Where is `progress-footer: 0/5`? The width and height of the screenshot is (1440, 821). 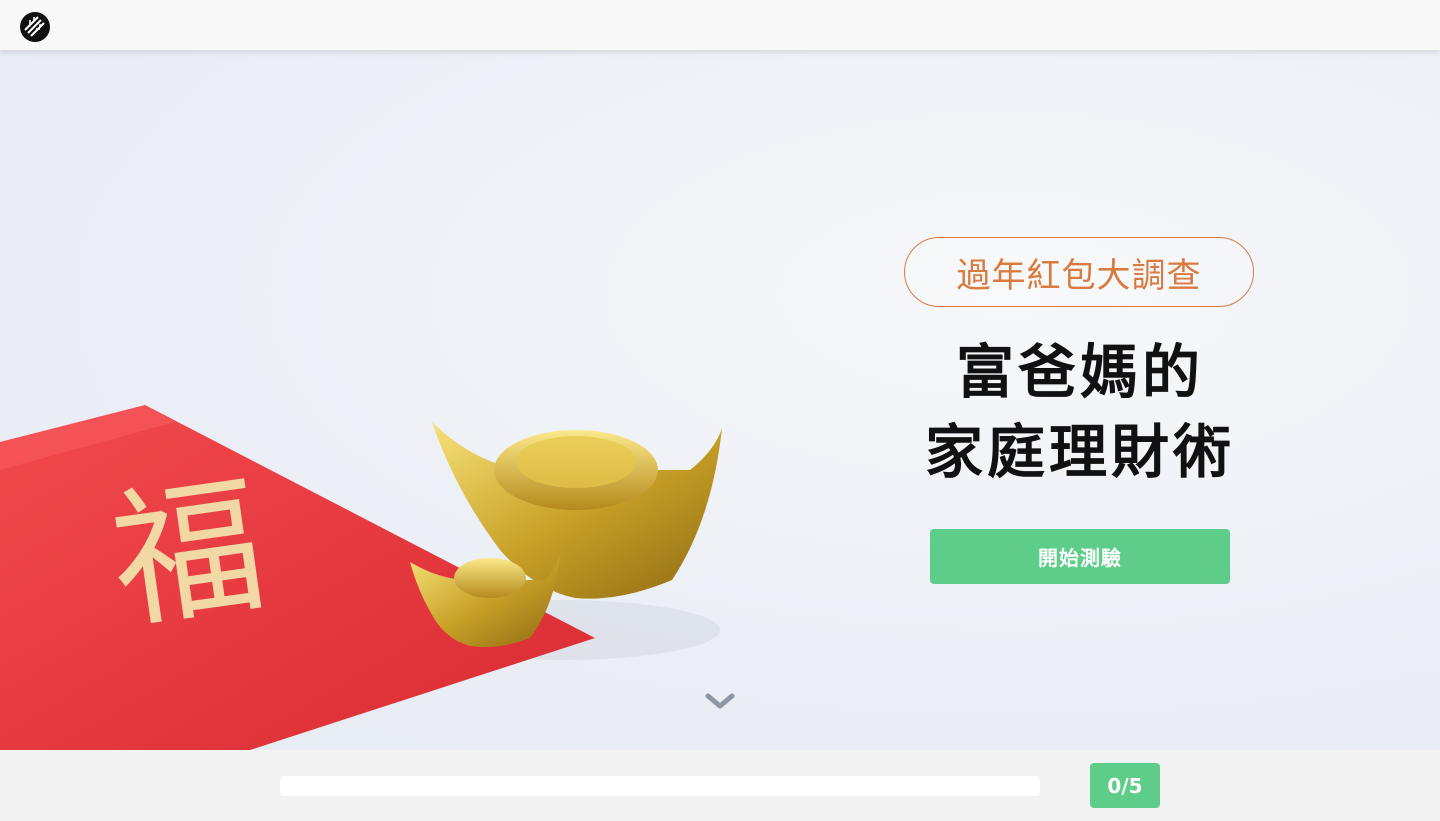 progress-footer: 0/5 is located at coordinates (720, 785).